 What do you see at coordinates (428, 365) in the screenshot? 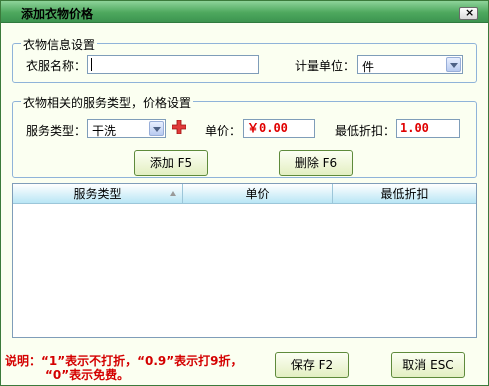
I see `cancel-button: 取消 ESC` at bounding box center [428, 365].